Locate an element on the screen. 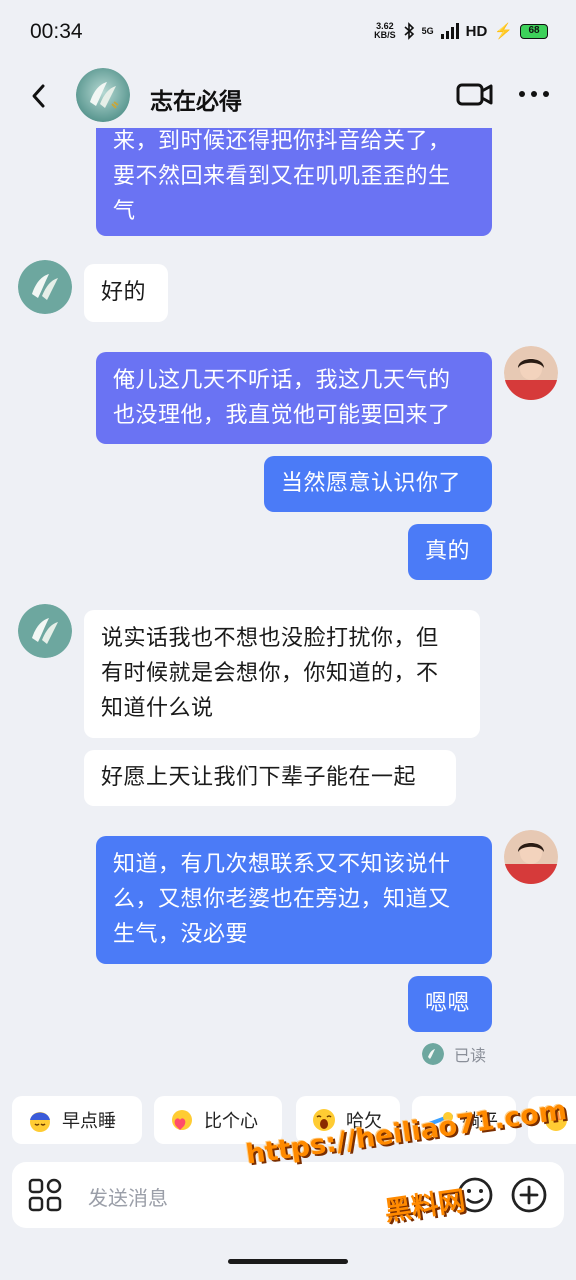 The width and height of the screenshot is (576, 1280). quick-reply-chip: 哈欠 is located at coordinates (348, 1120).